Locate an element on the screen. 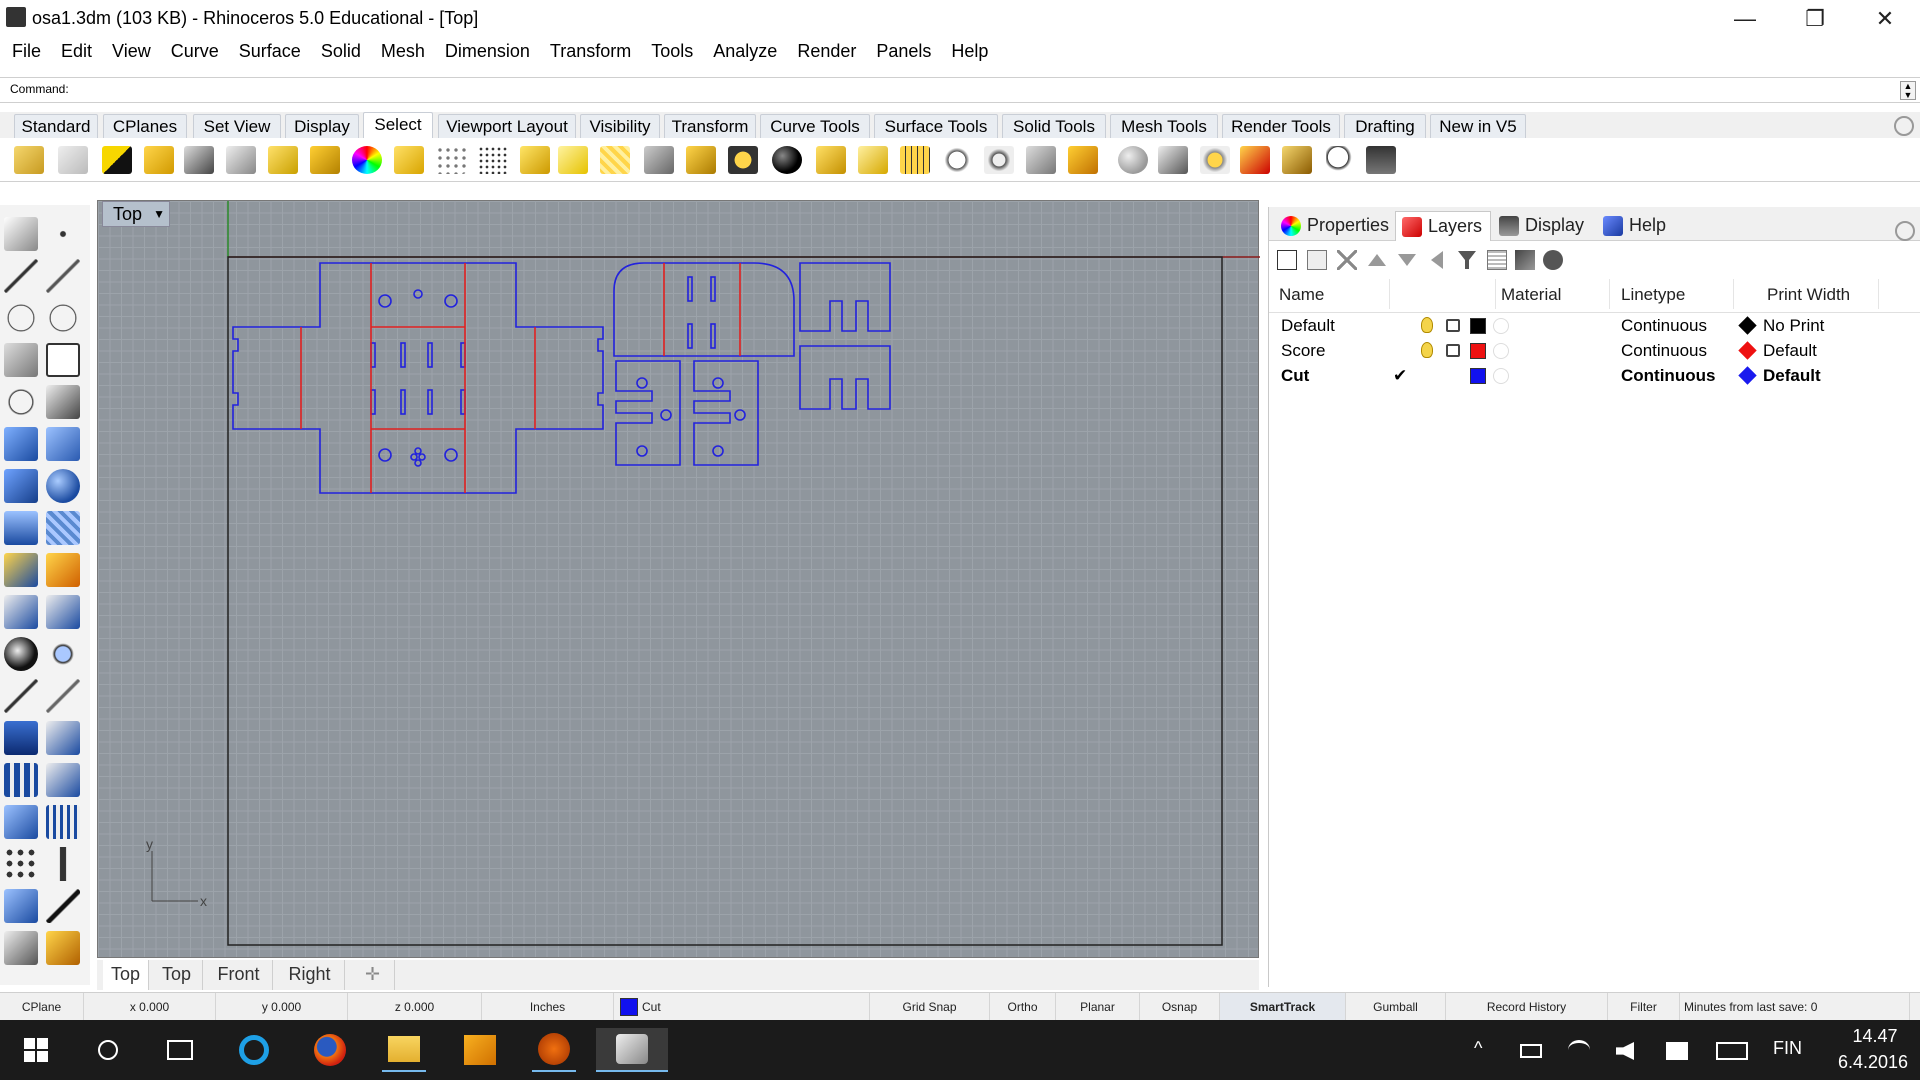 Image resolution: width=1920 pixels, height=1080 pixels. firefox-icon is located at coordinates (330, 1050).